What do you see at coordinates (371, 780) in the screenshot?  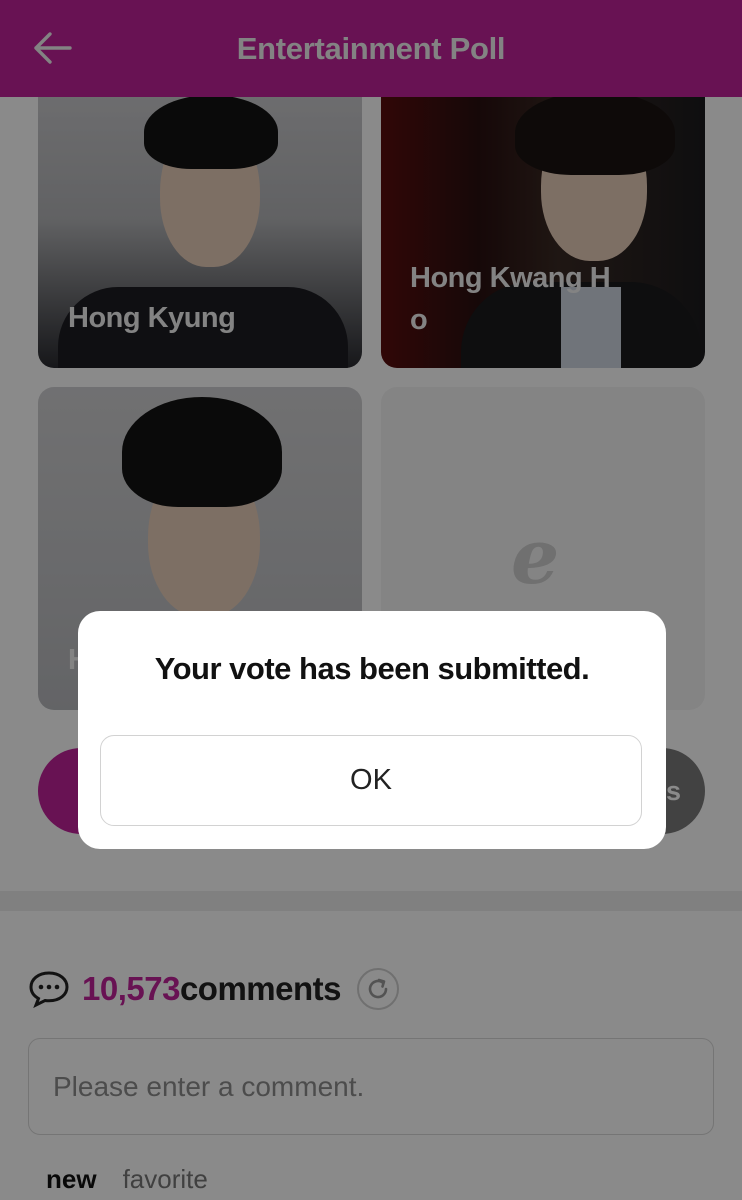 I see `ok-button: OK` at bounding box center [371, 780].